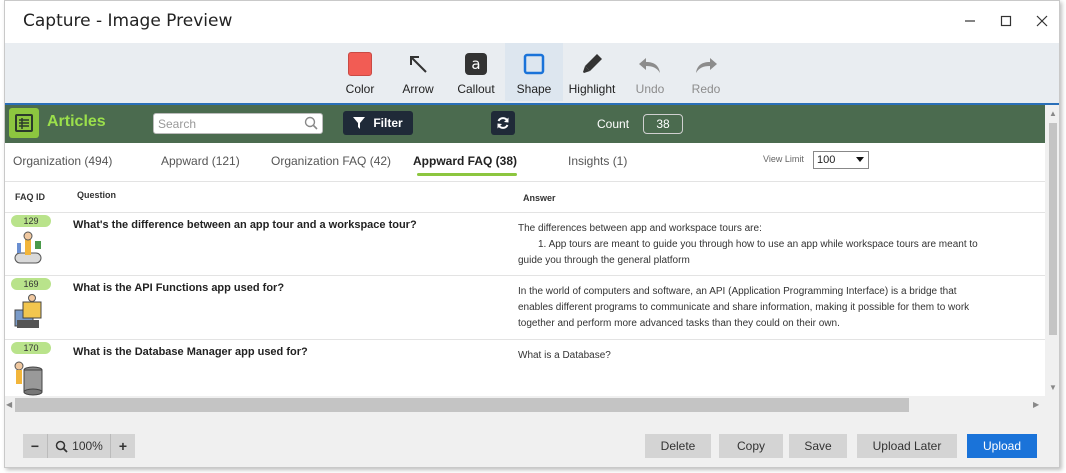 The width and height of the screenshot is (1066, 473). Describe the element at coordinates (592, 63) in the screenshot. I see `highlight-pen-icon` at that location.